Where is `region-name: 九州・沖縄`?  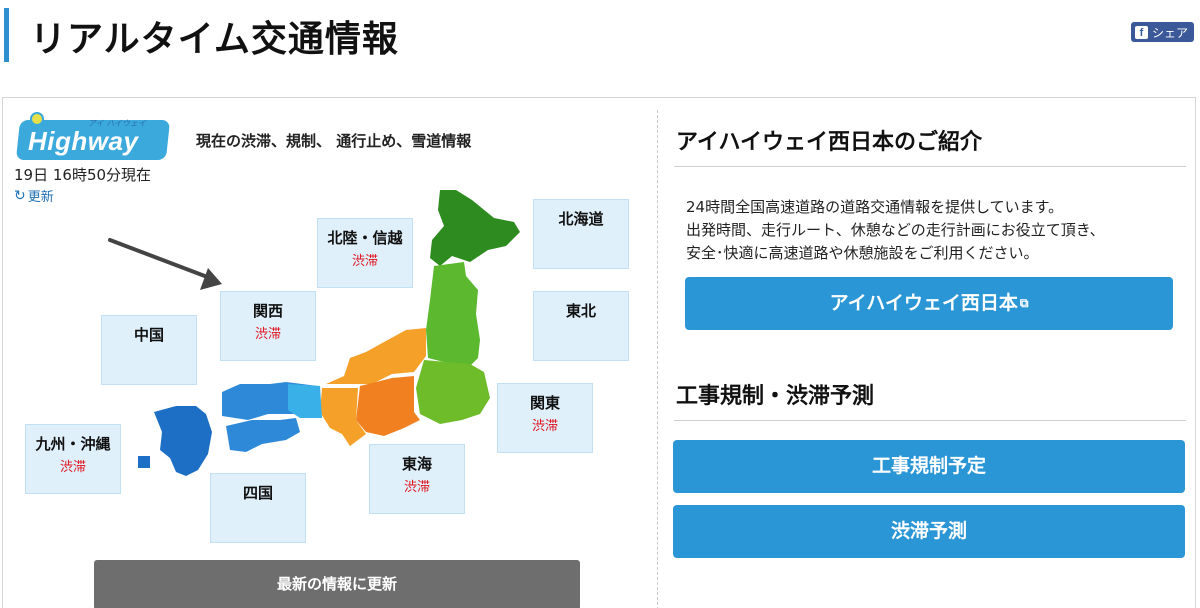
region-name: 九州・沖縄 is located at coordinates (73, 444).